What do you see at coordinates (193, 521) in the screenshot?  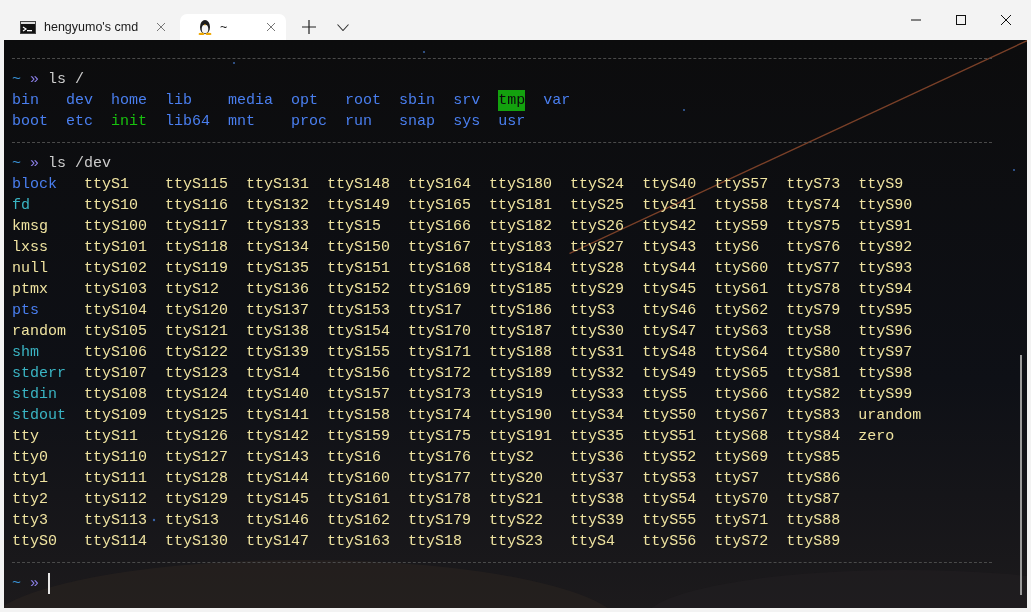 I see `file-name: ttyS13` at bounding box center [193, 521].